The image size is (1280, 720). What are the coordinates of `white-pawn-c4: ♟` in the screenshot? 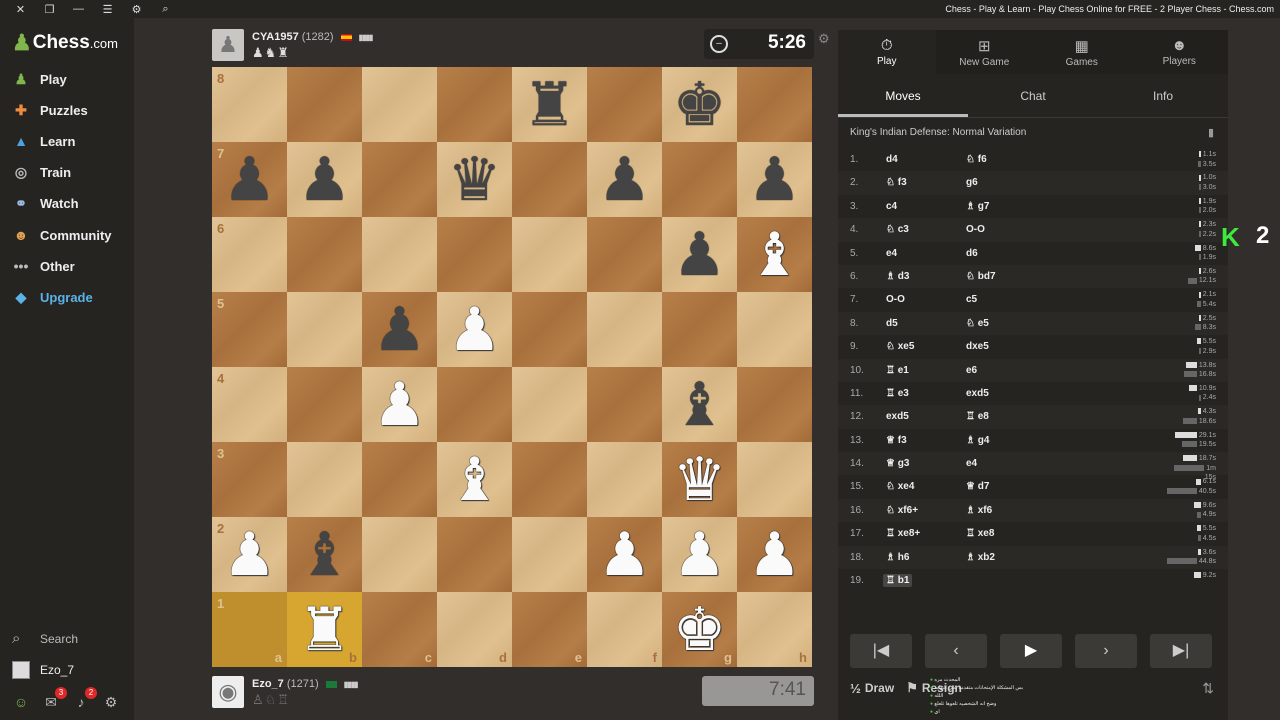 It's located at (399, 404).